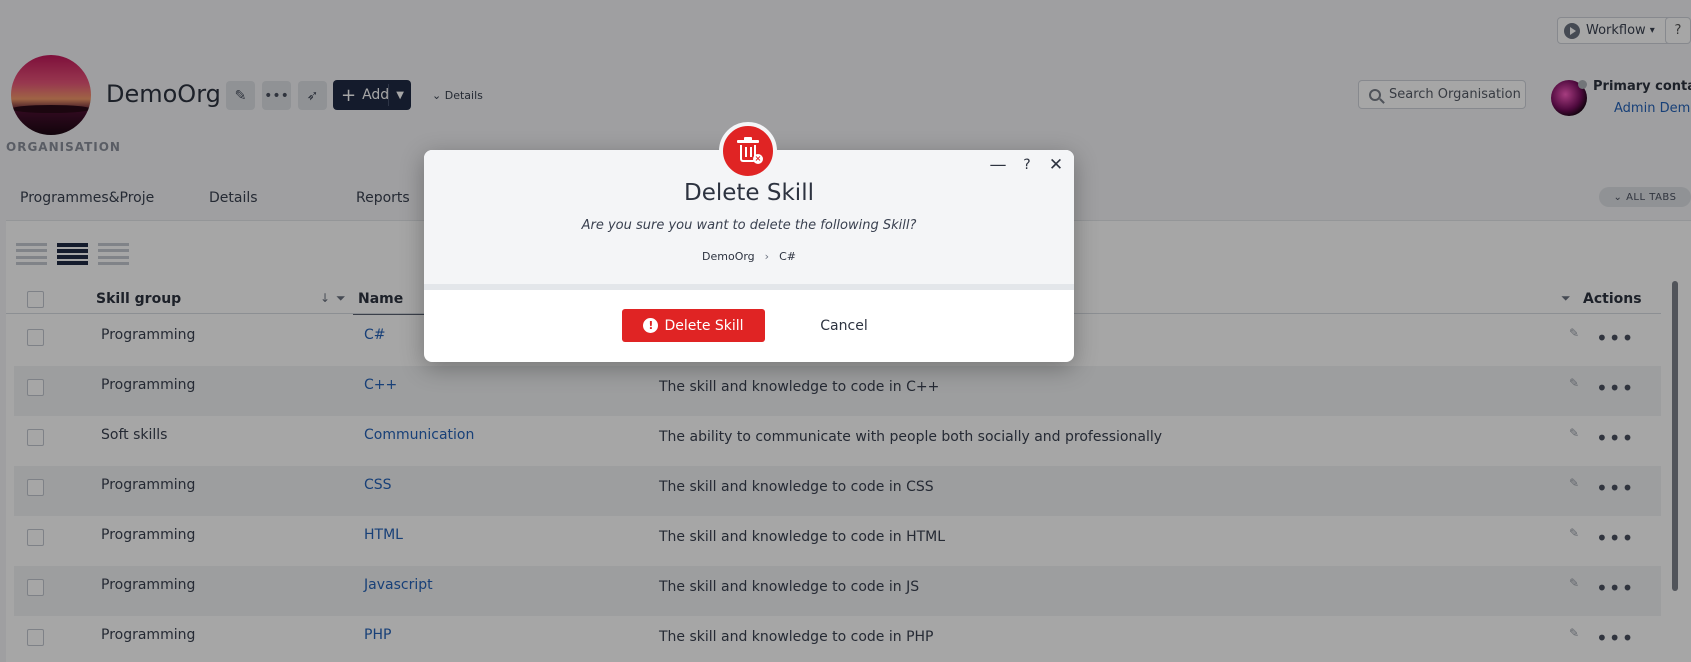 The image size is (1691, 662). I want to click on divider, so click(749, 287).